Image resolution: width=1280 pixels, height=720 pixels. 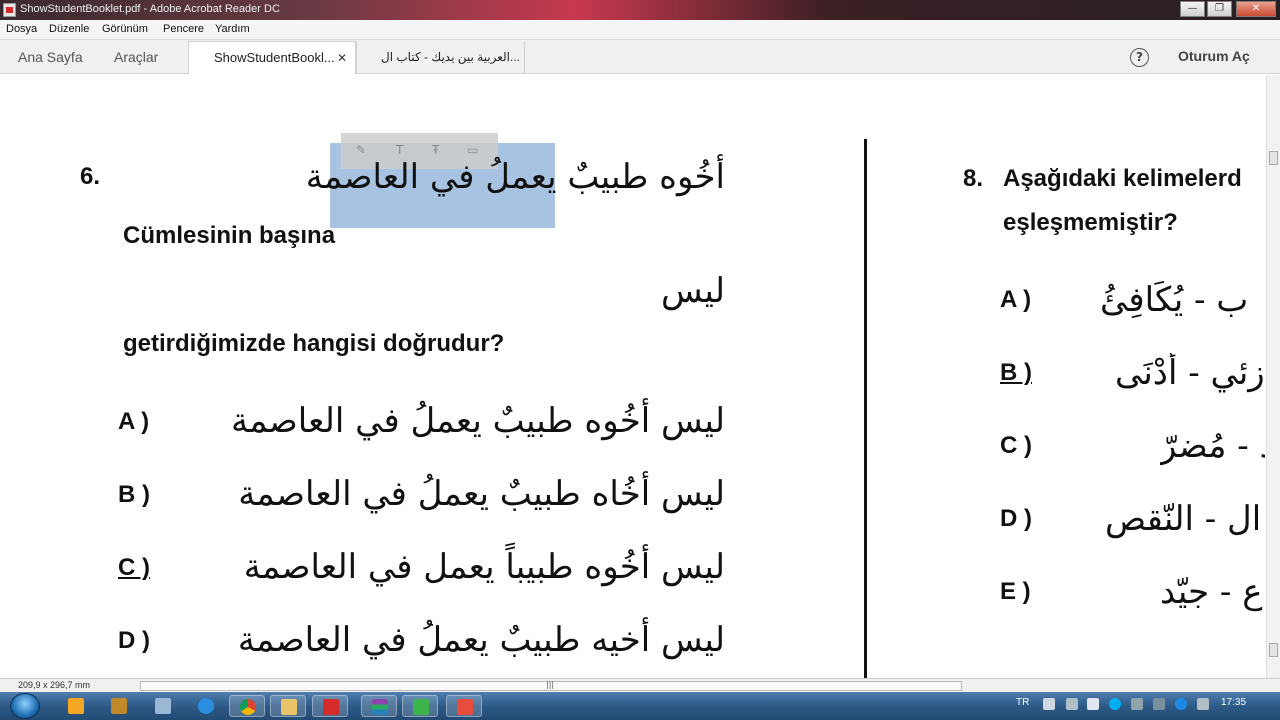 I want to click on page-size-label: 209,9 x 296,7 mm, so click(x=54, y=685).